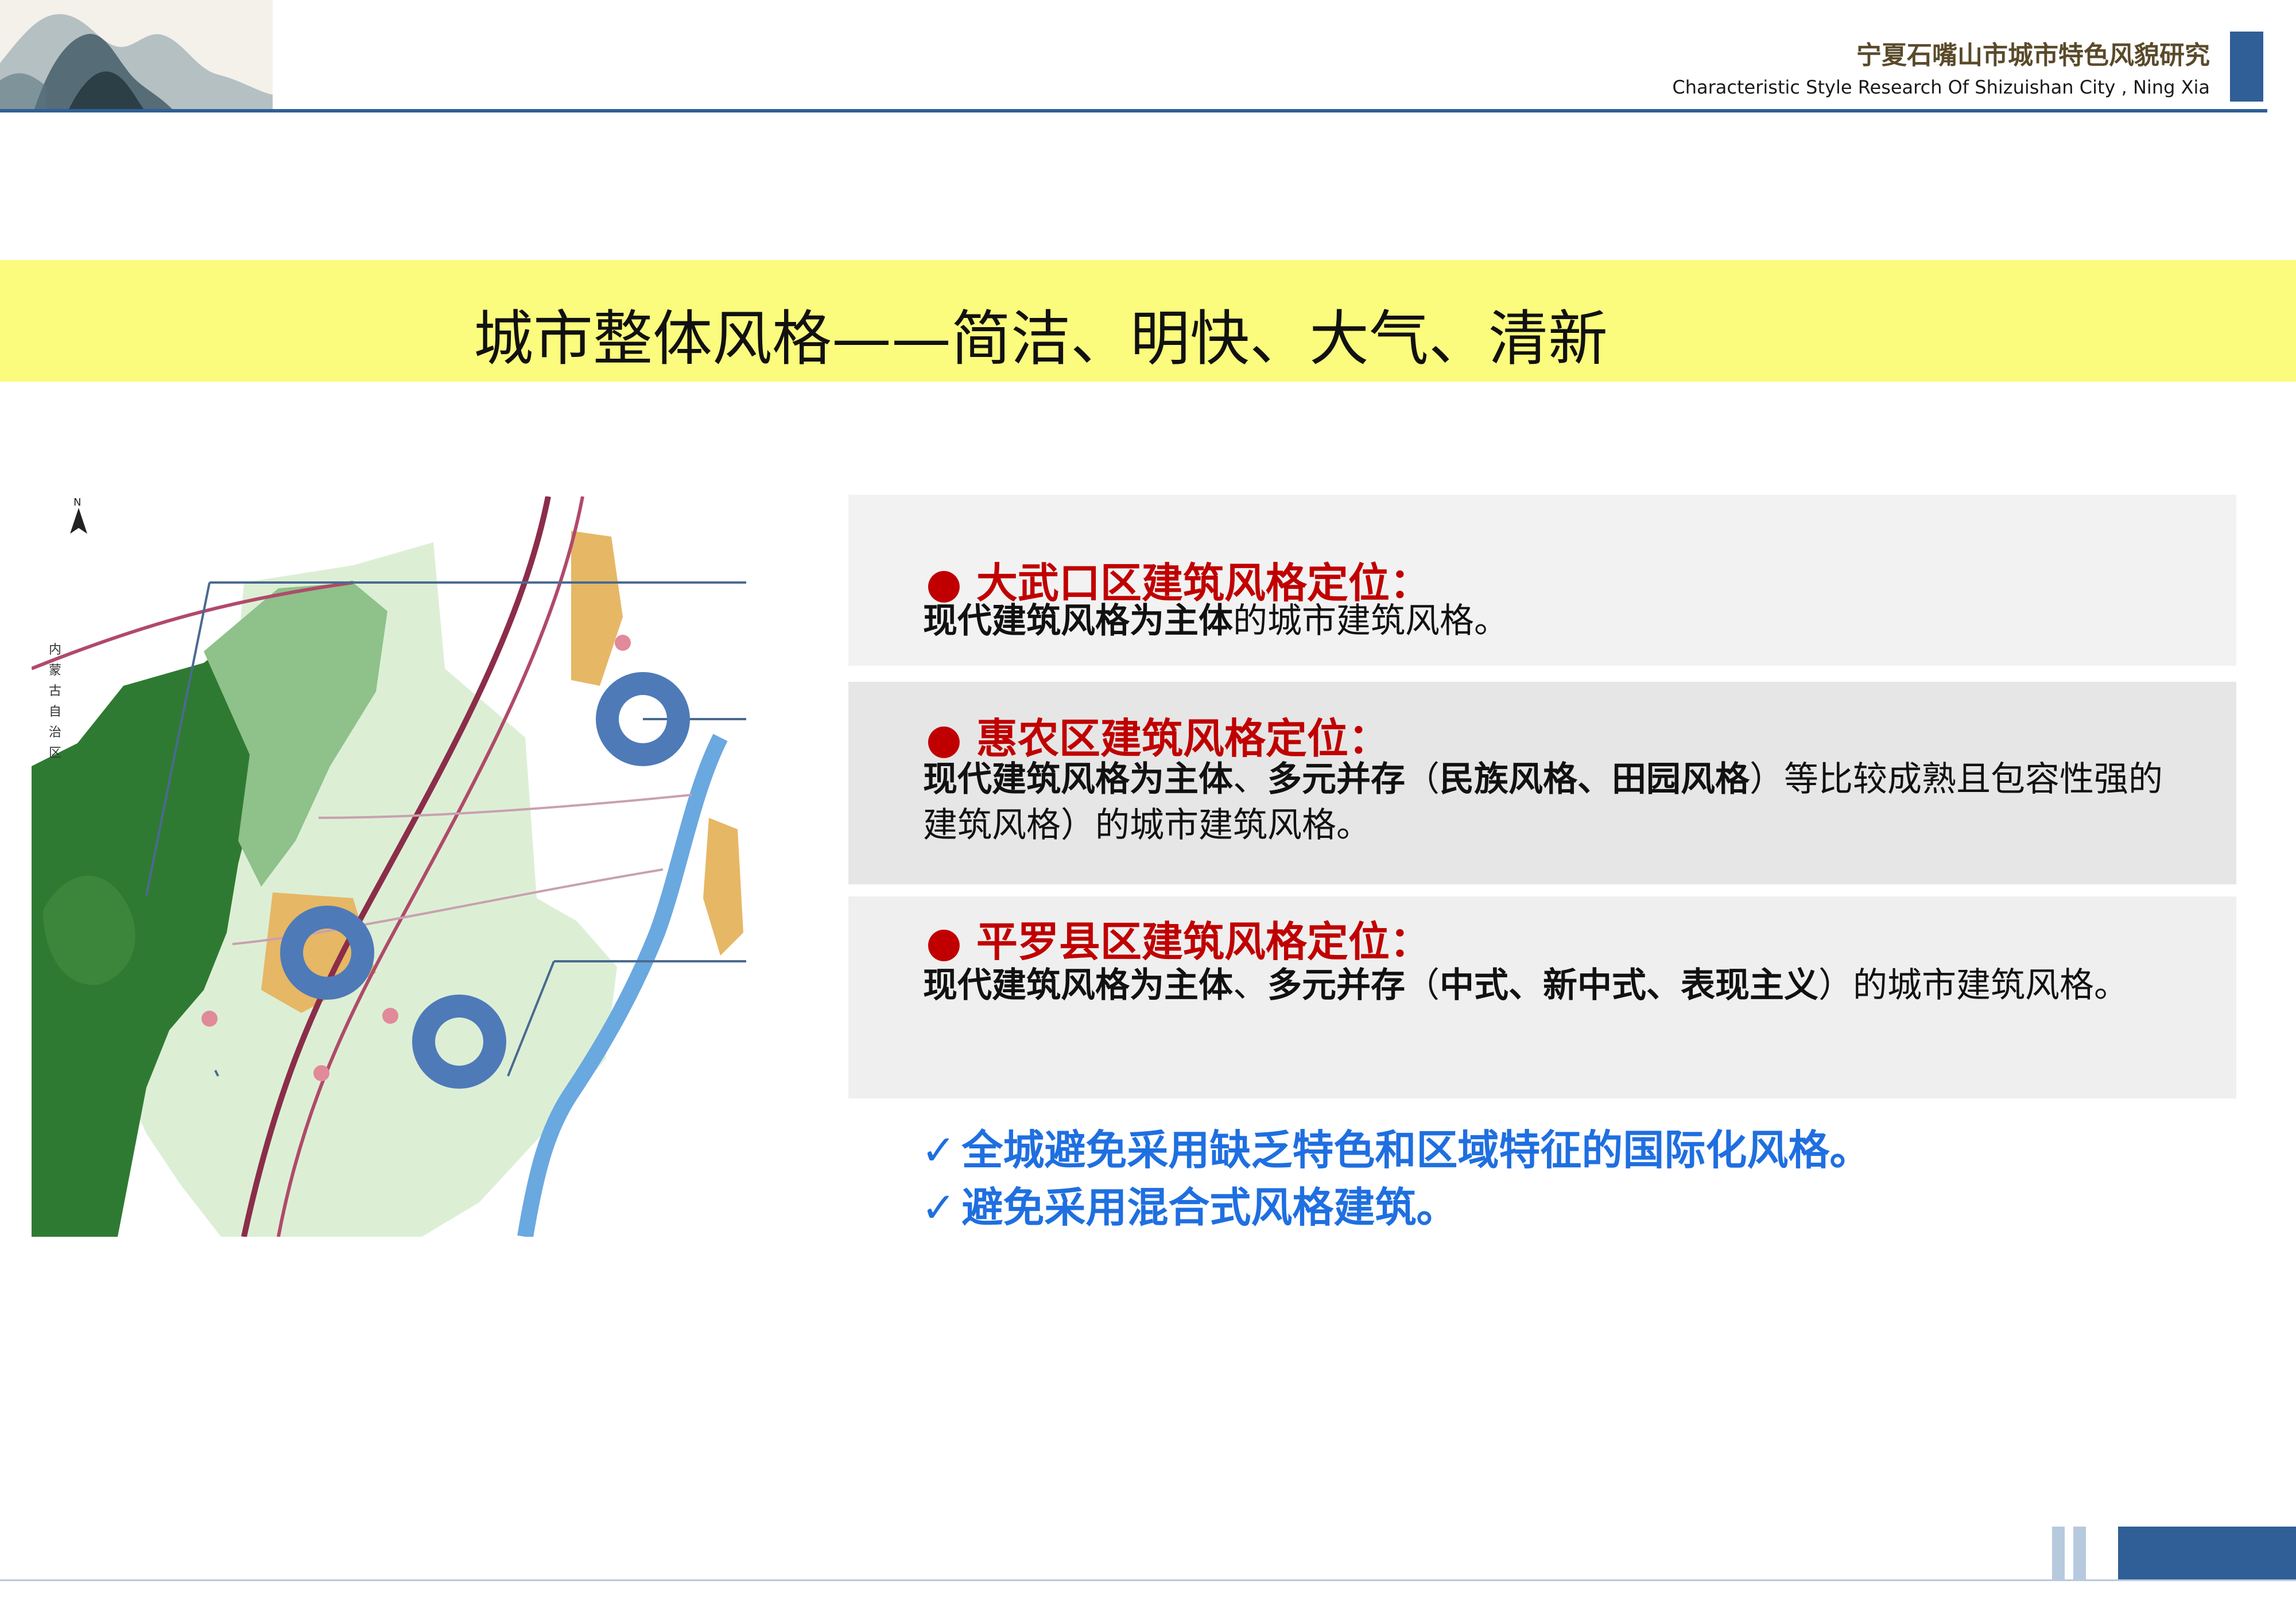 This screenshot has height=1623, width=2296. What do you see at coordinates (1396, 1150) in the screenshot?
I see `check-item: ✓ 全城避免采用缺乏特色和区域特征的国际化风格。` at bounding box center [1396, 1150].